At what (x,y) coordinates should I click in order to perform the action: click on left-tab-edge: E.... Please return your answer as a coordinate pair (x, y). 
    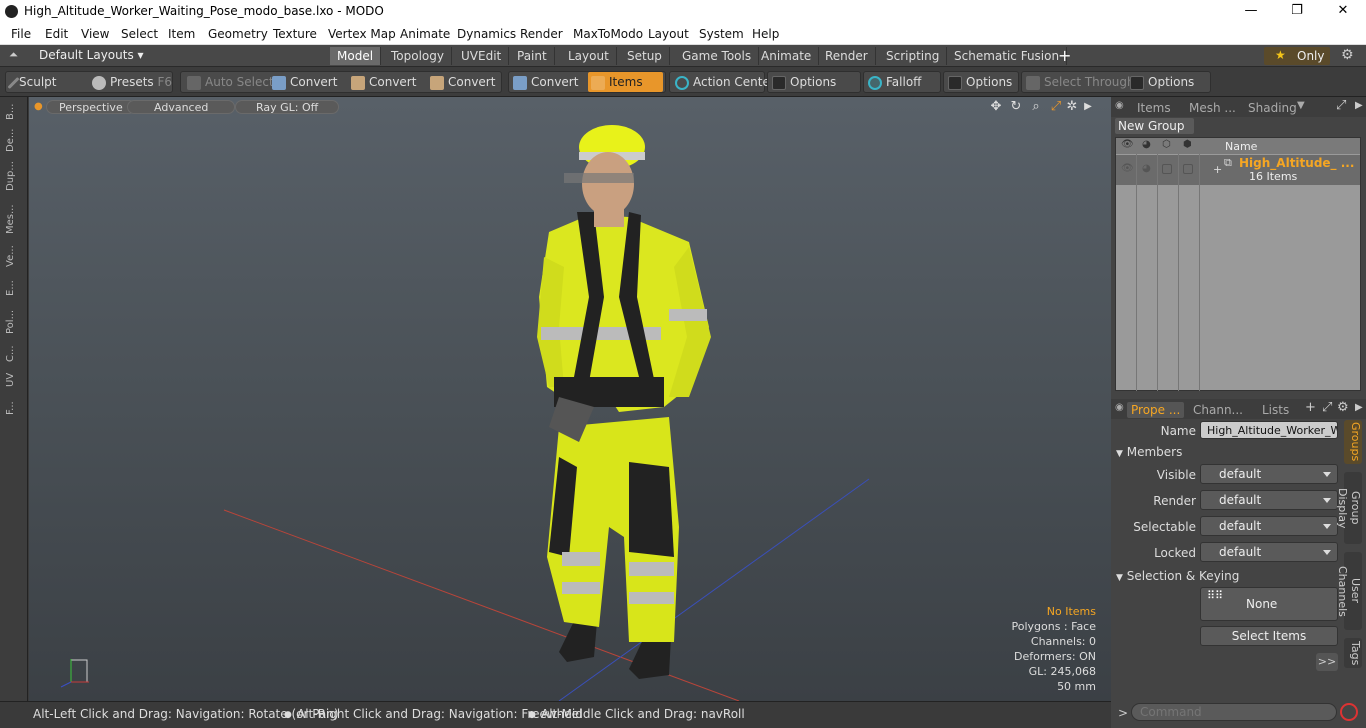
    Looking at the image, I should click on (13, 288).